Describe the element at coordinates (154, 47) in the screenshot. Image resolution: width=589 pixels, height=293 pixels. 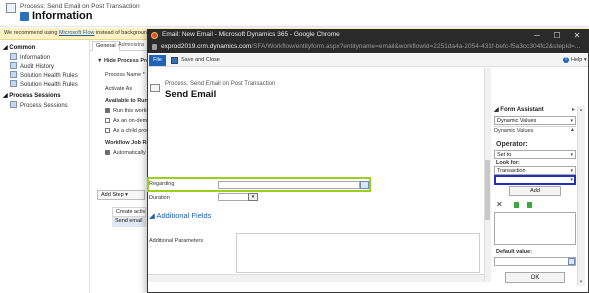
I see `lock-icon` at that location.